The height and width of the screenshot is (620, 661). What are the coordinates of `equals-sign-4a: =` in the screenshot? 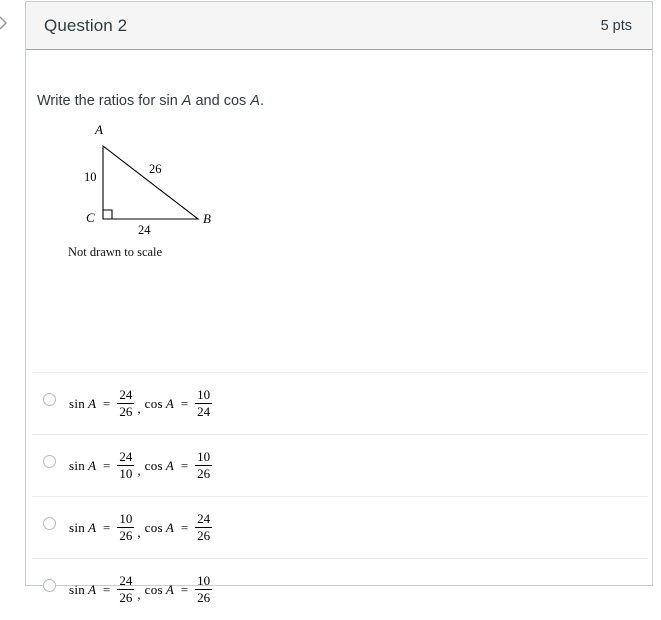 It's located at (107, 589).